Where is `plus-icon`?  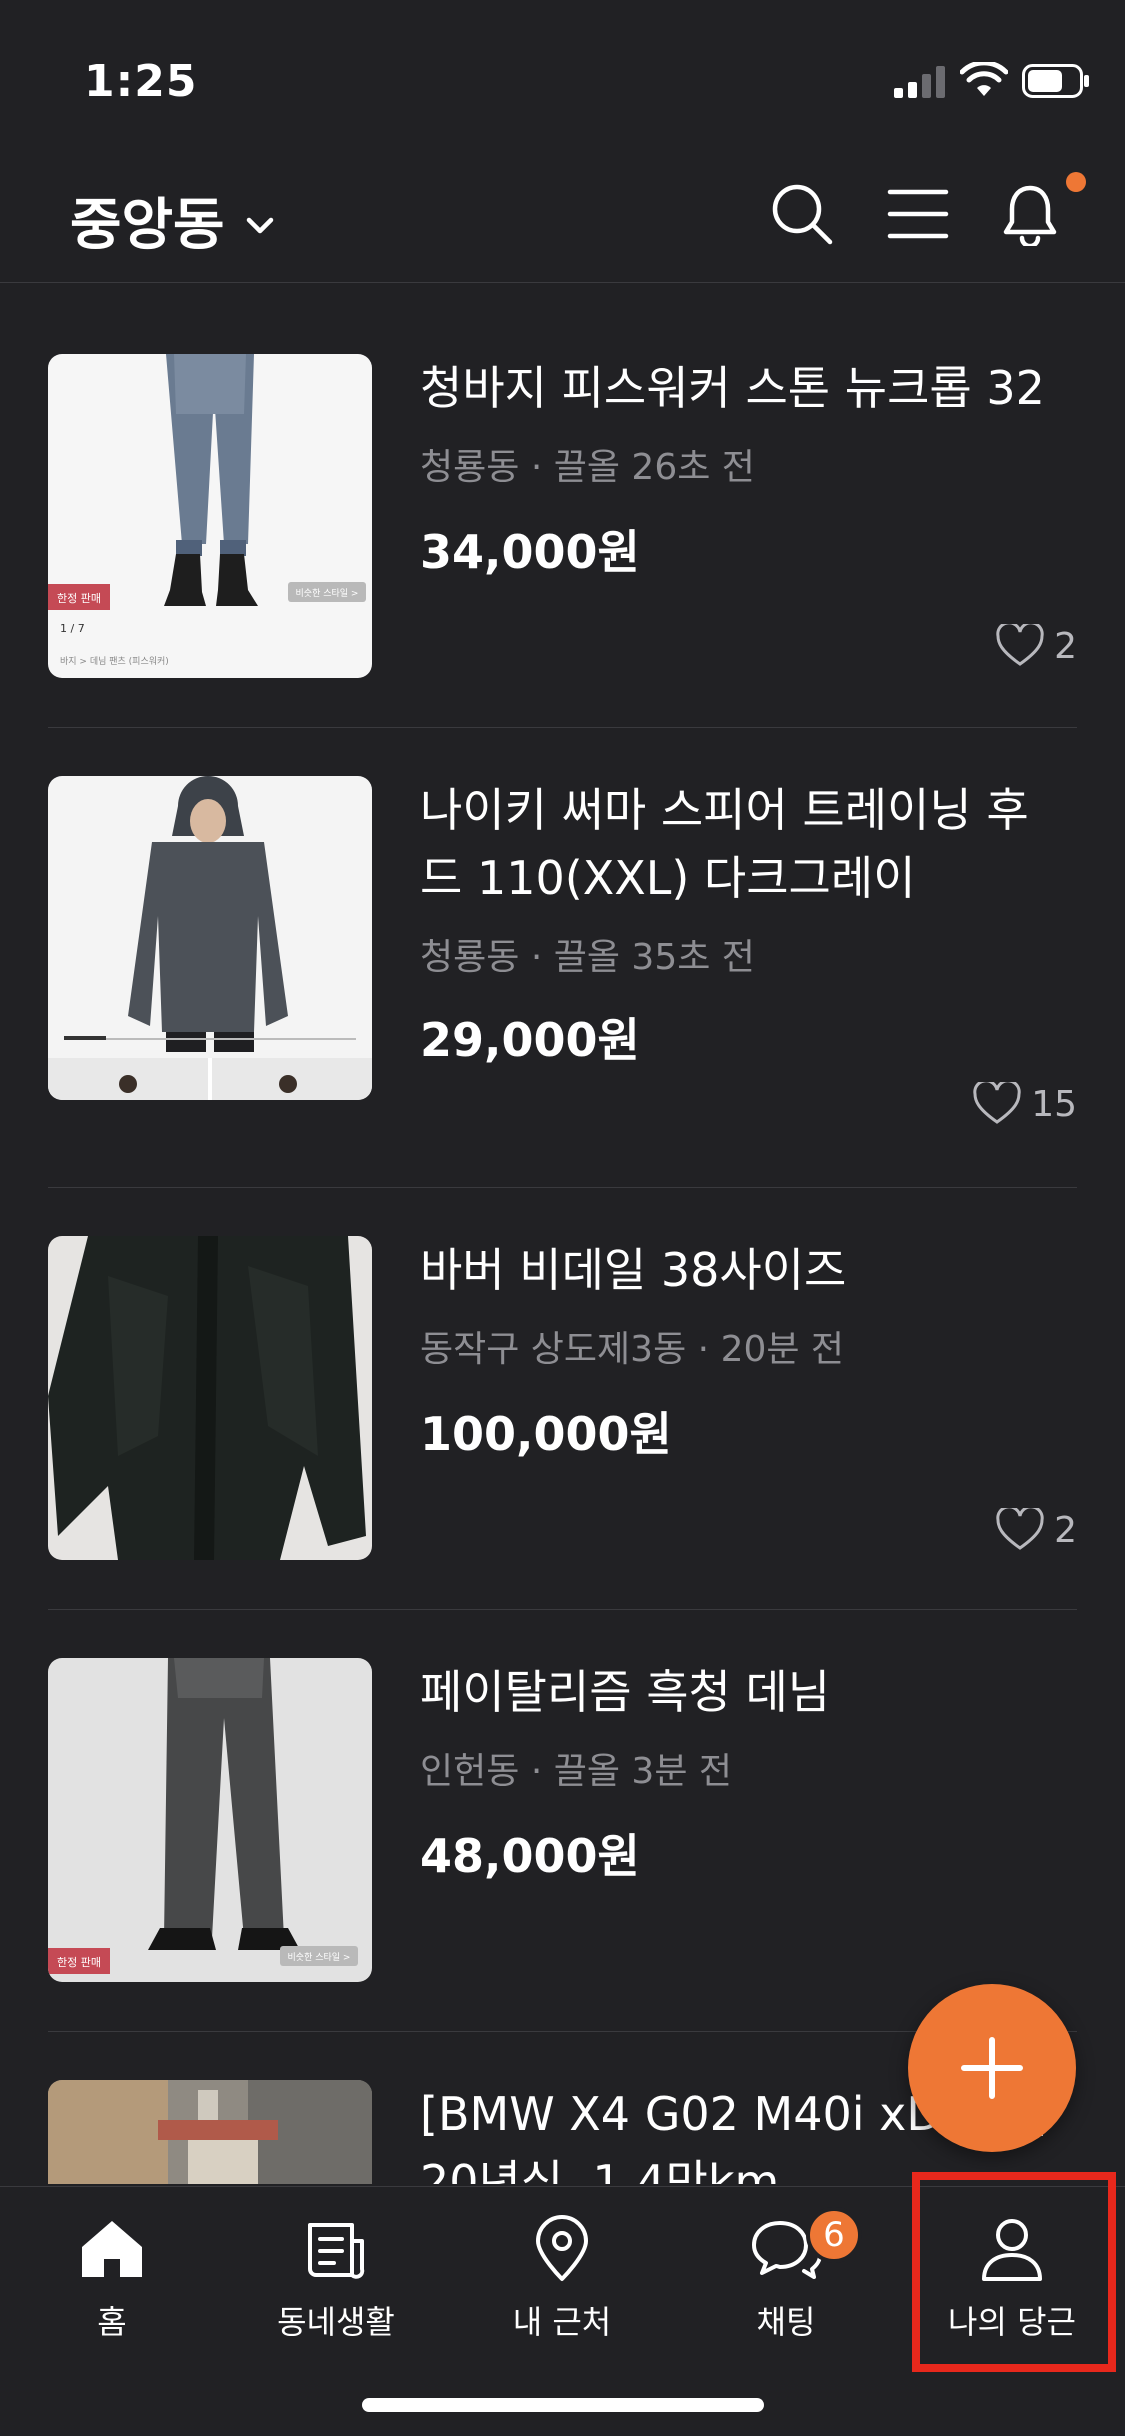
plus-icon is located at coordinates (992, 2068).